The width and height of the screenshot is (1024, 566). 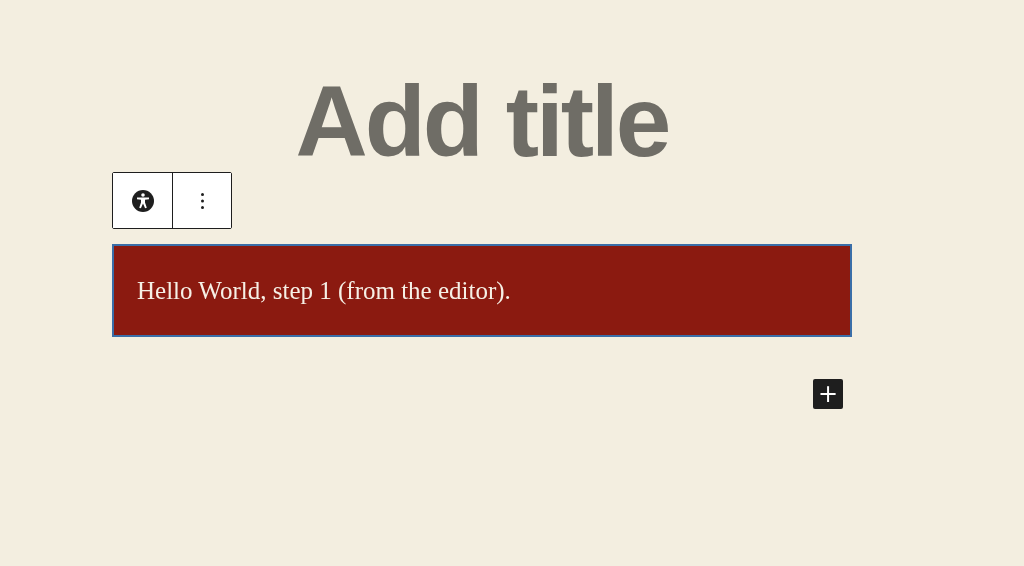 What do you see at coordinates (142, 200) in the screenshot?
I see `accessibility-icon` at bounding box center [142, 200].